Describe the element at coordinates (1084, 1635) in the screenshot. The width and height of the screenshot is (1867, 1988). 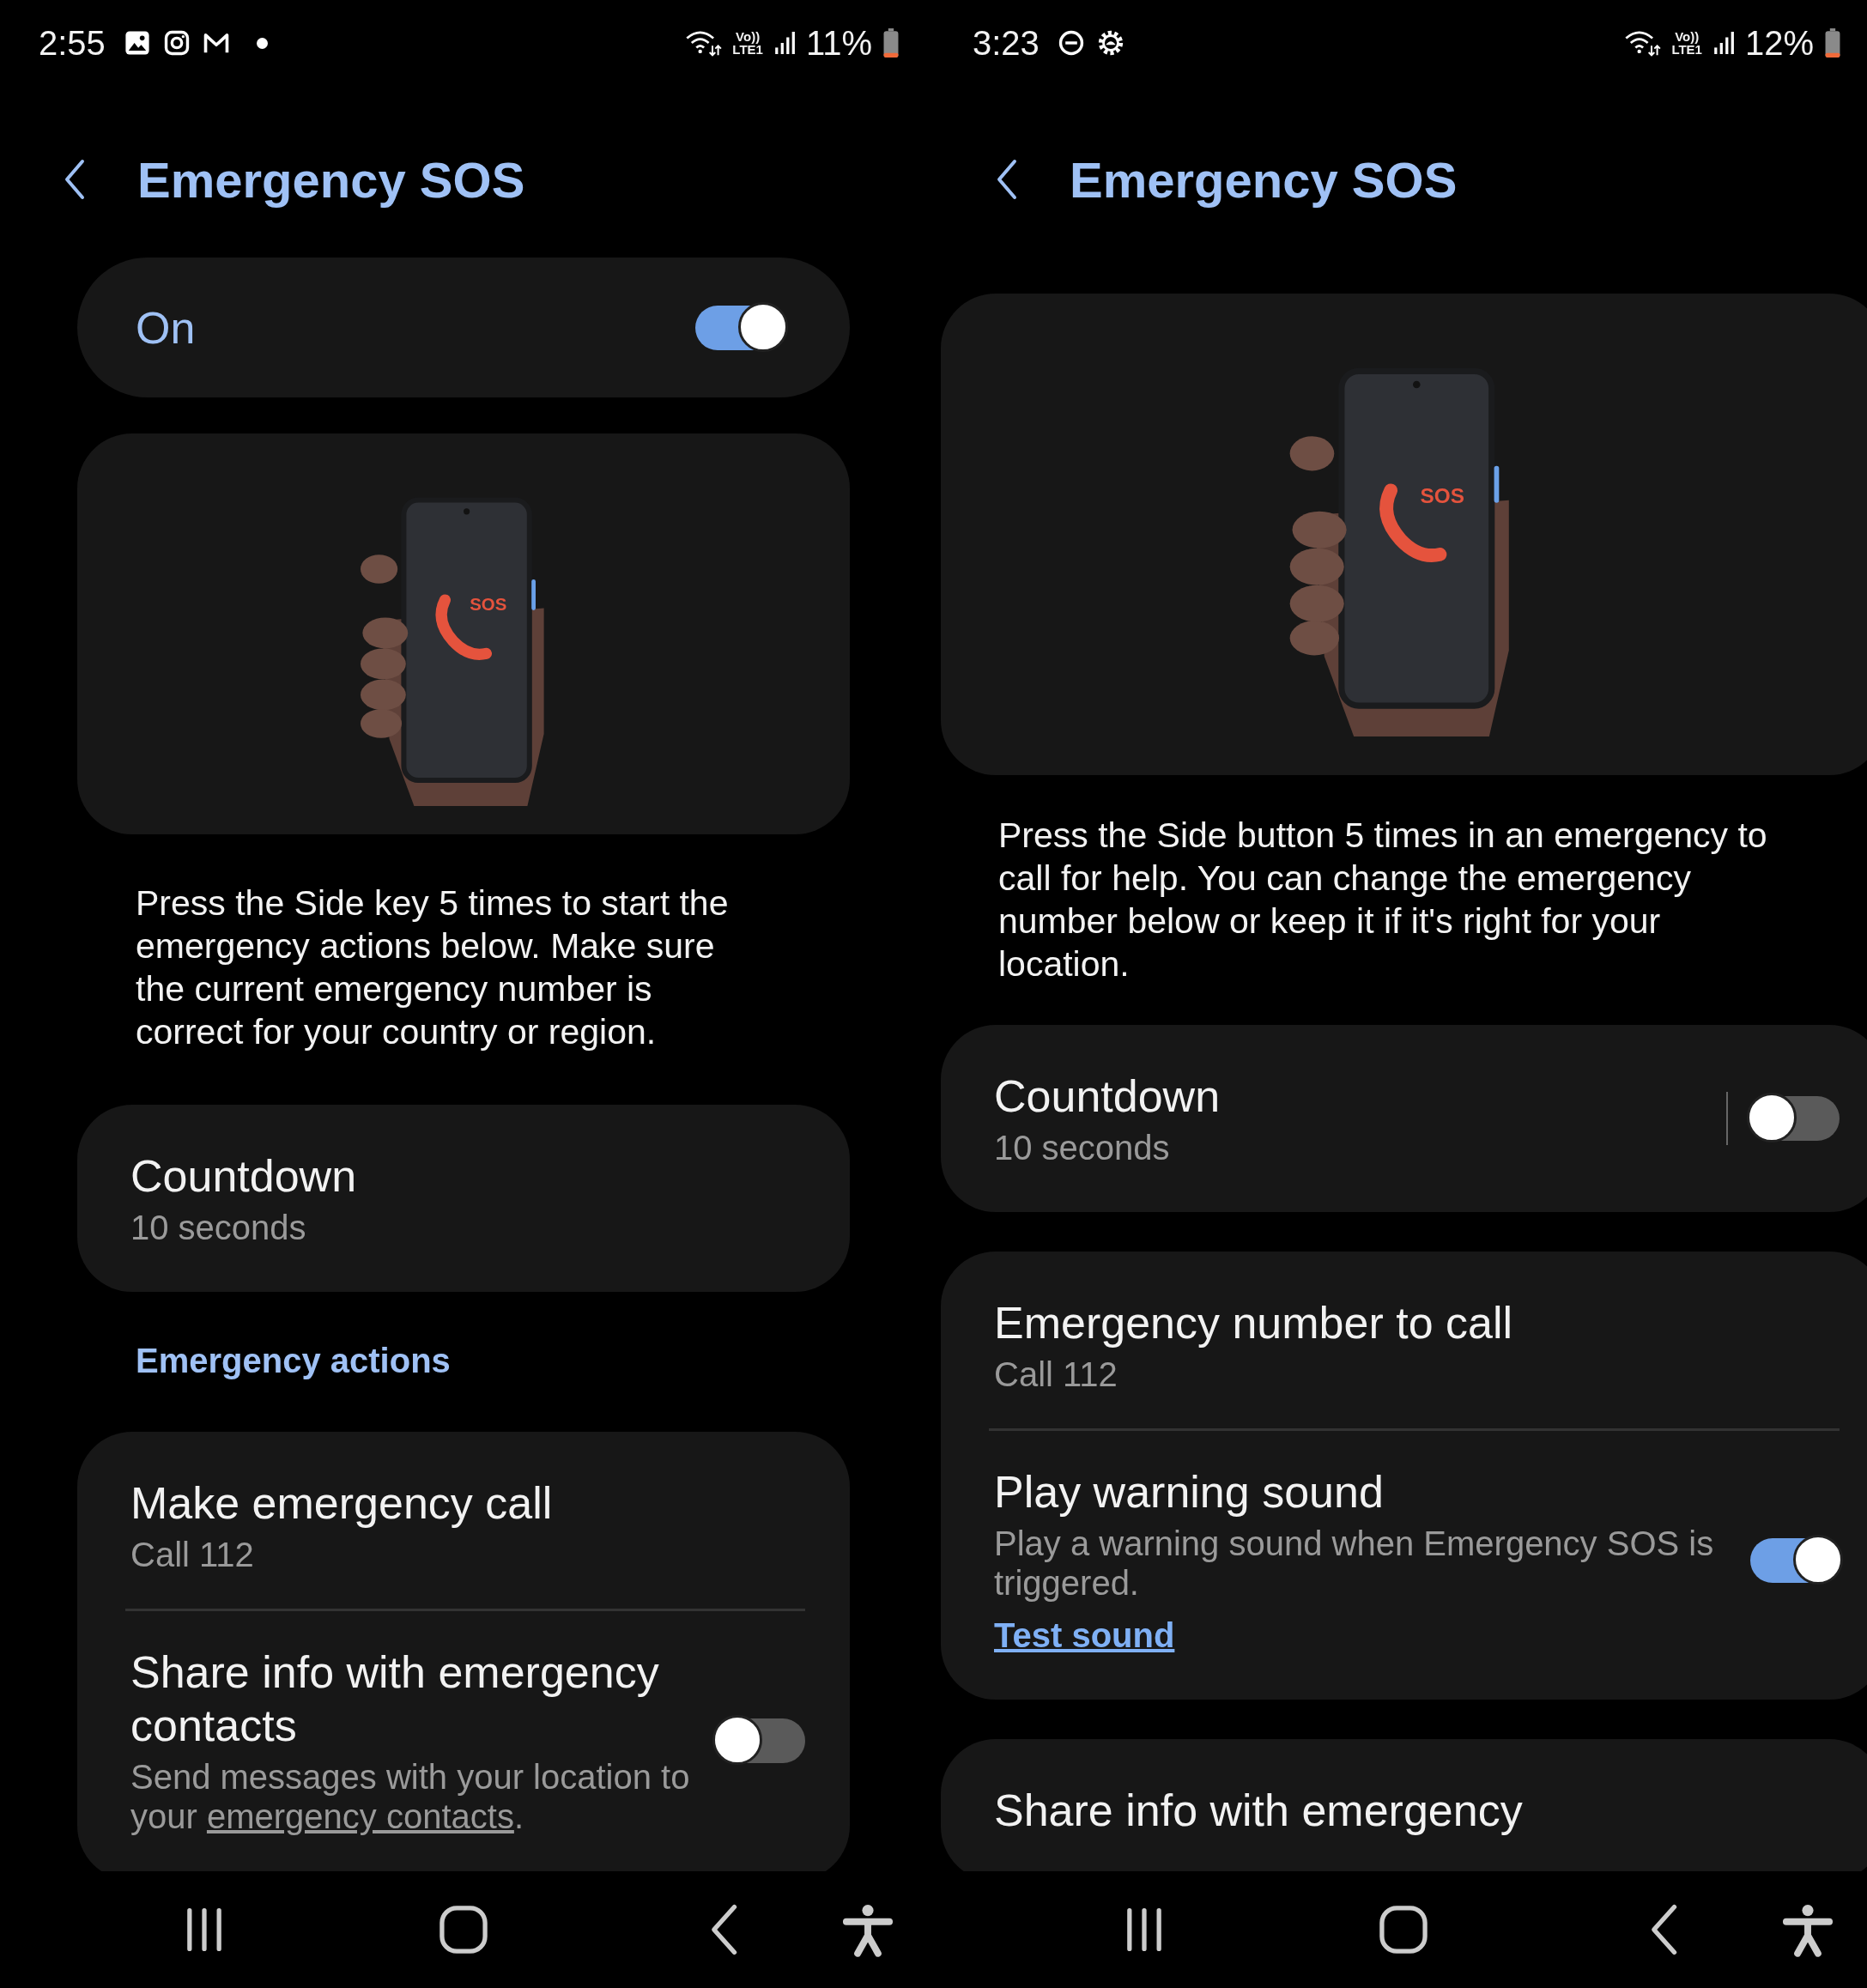
I see `test-sound-link: Test sound` at that location.